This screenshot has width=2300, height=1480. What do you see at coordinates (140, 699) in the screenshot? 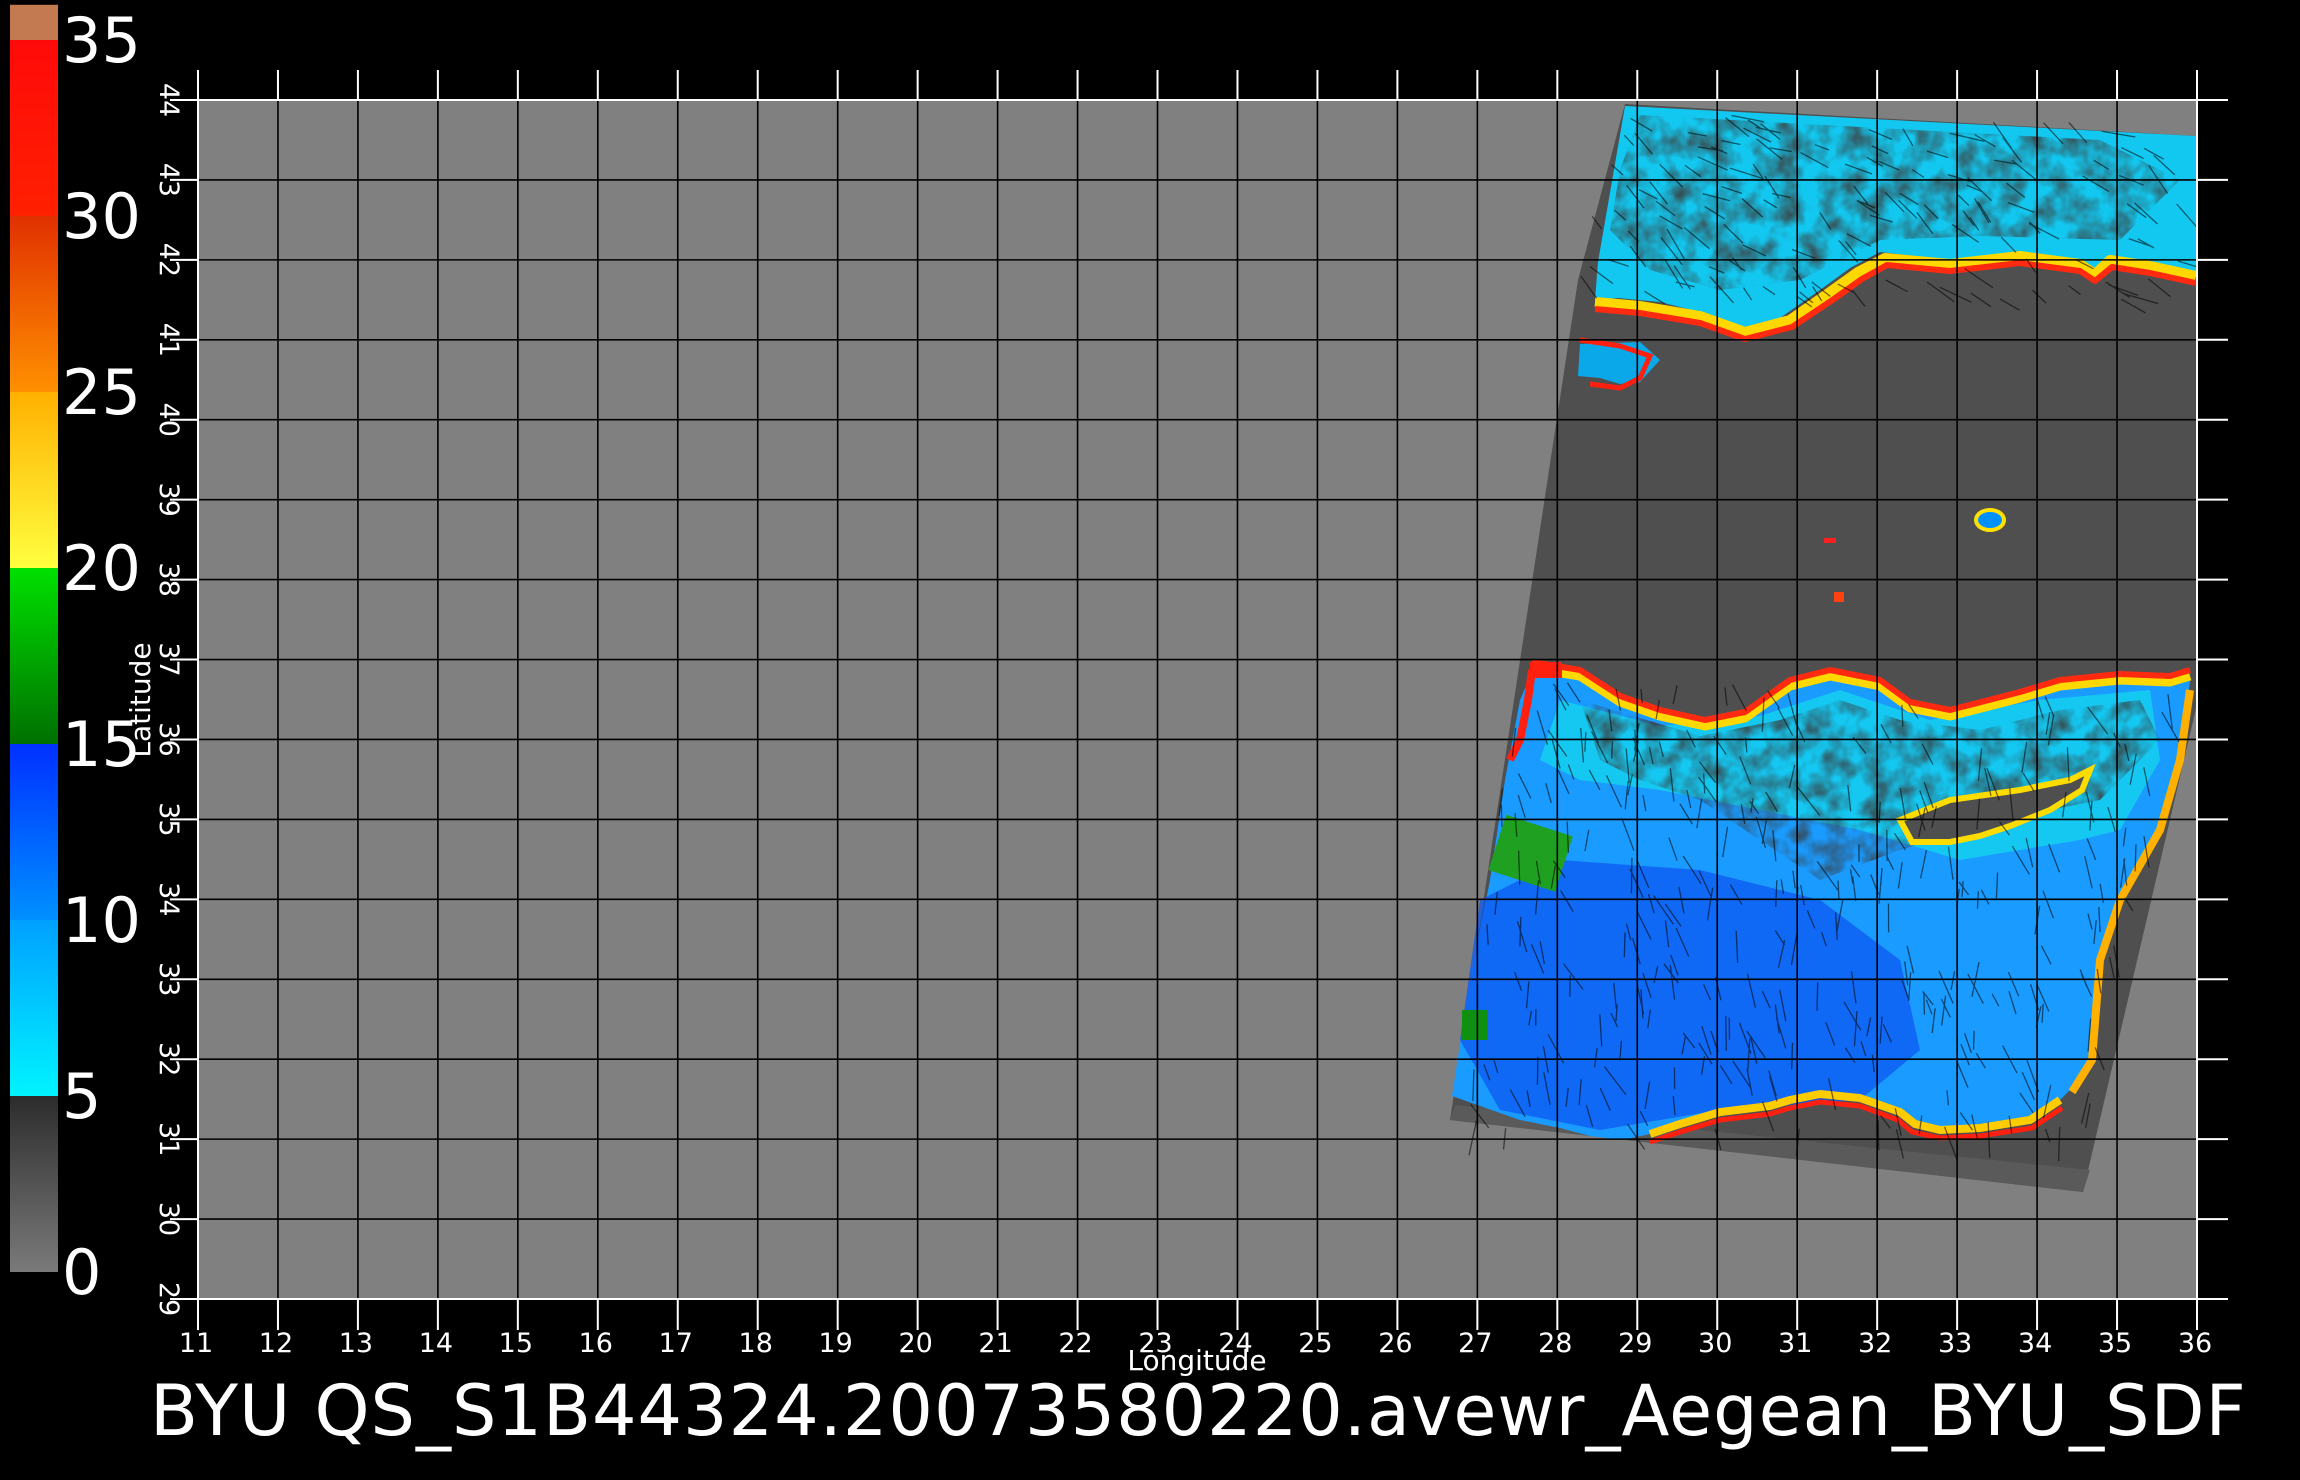
I see `y-axis-title: Latitude` at bounding box center [140, 699].